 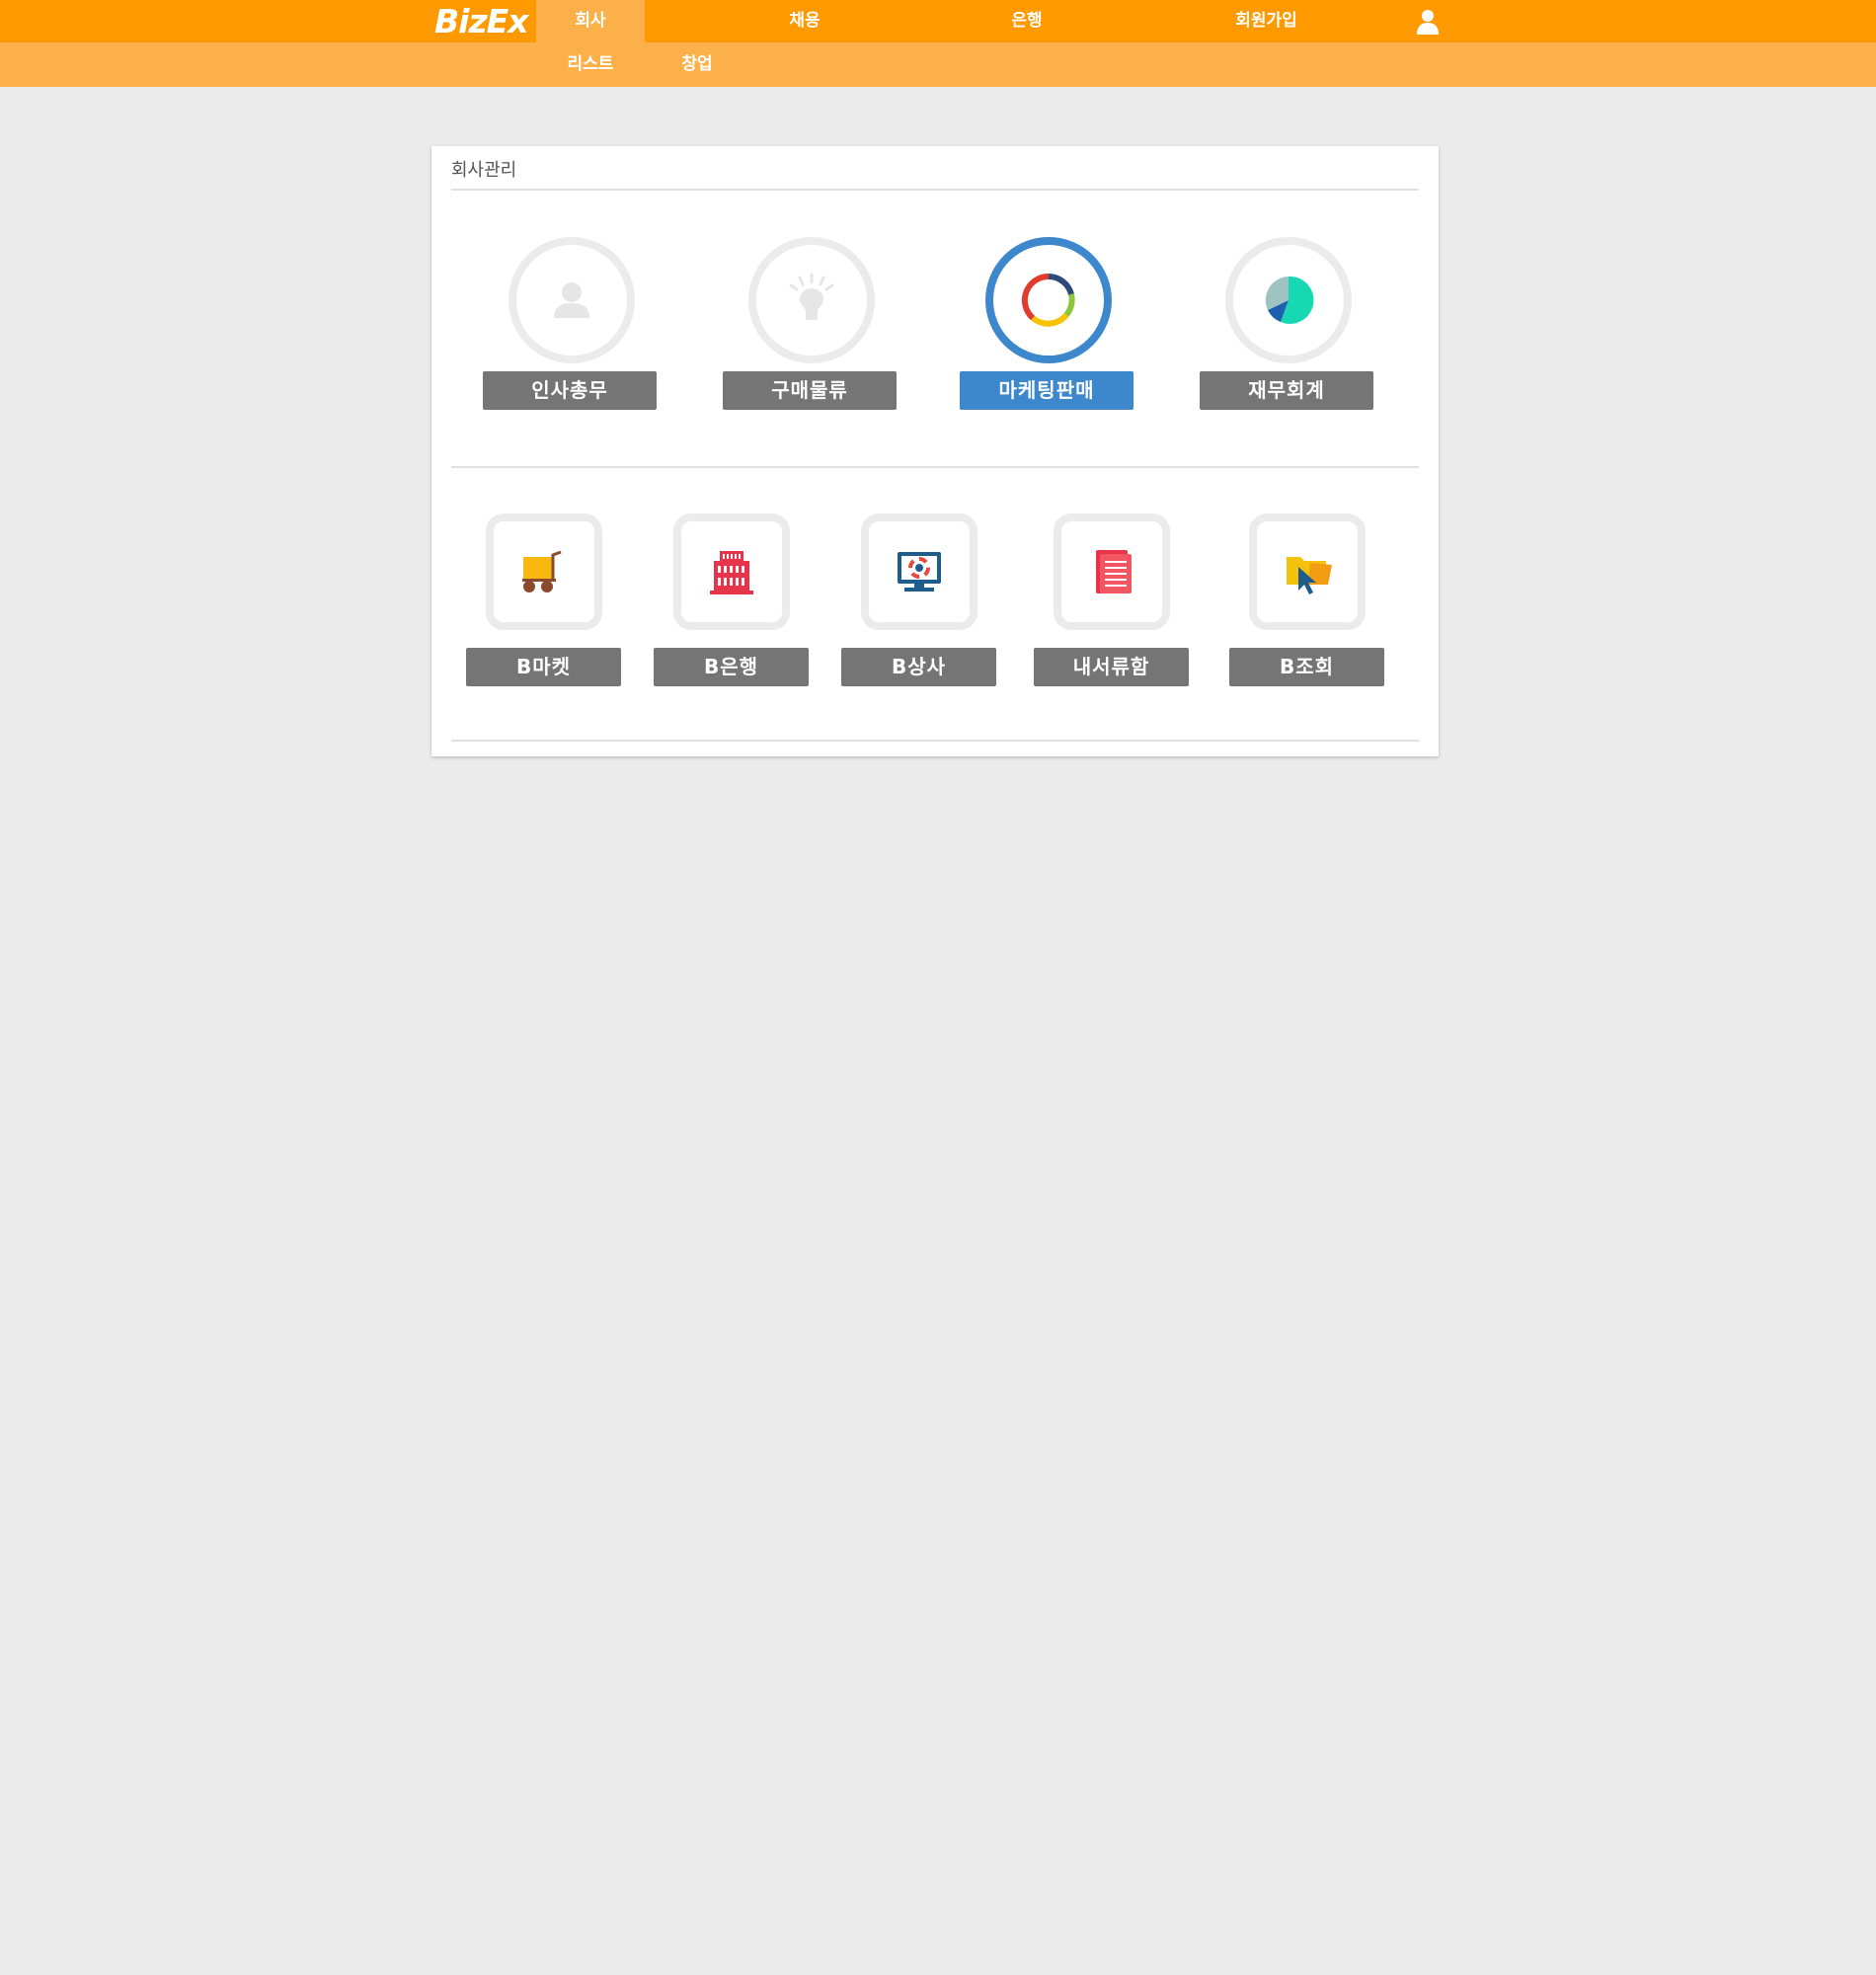 What do you see at coordinates (484, 171) in the screenshot?
I see `panel-title: 회사관리` at bounding box center [484, 171].